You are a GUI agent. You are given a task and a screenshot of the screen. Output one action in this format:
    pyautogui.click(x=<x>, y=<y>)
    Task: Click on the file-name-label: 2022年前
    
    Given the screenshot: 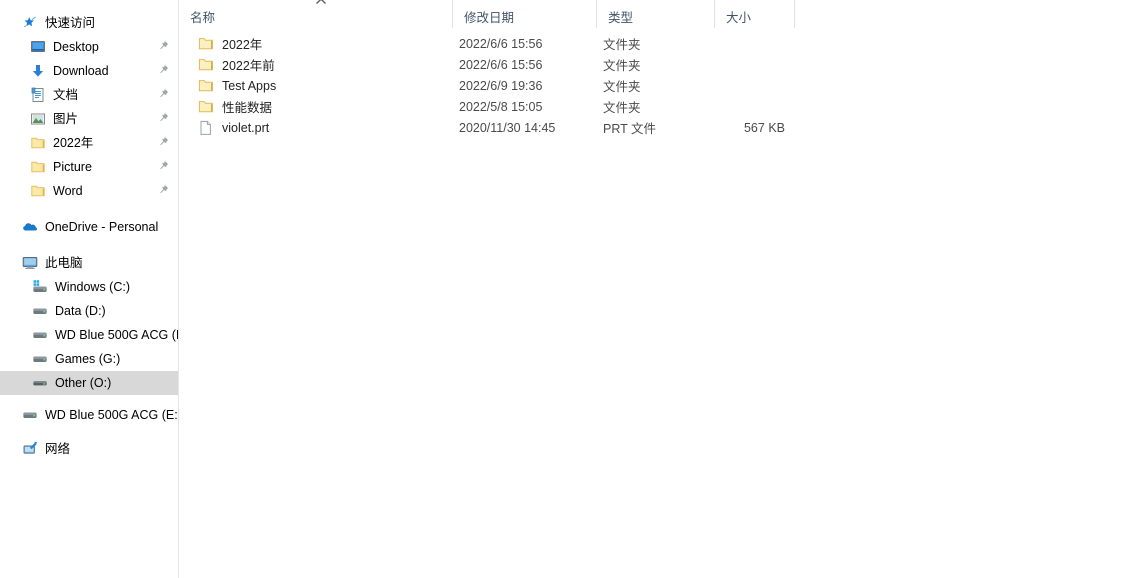 What is the action you would take?
    pyautogui.click(x=248, y=66)
    